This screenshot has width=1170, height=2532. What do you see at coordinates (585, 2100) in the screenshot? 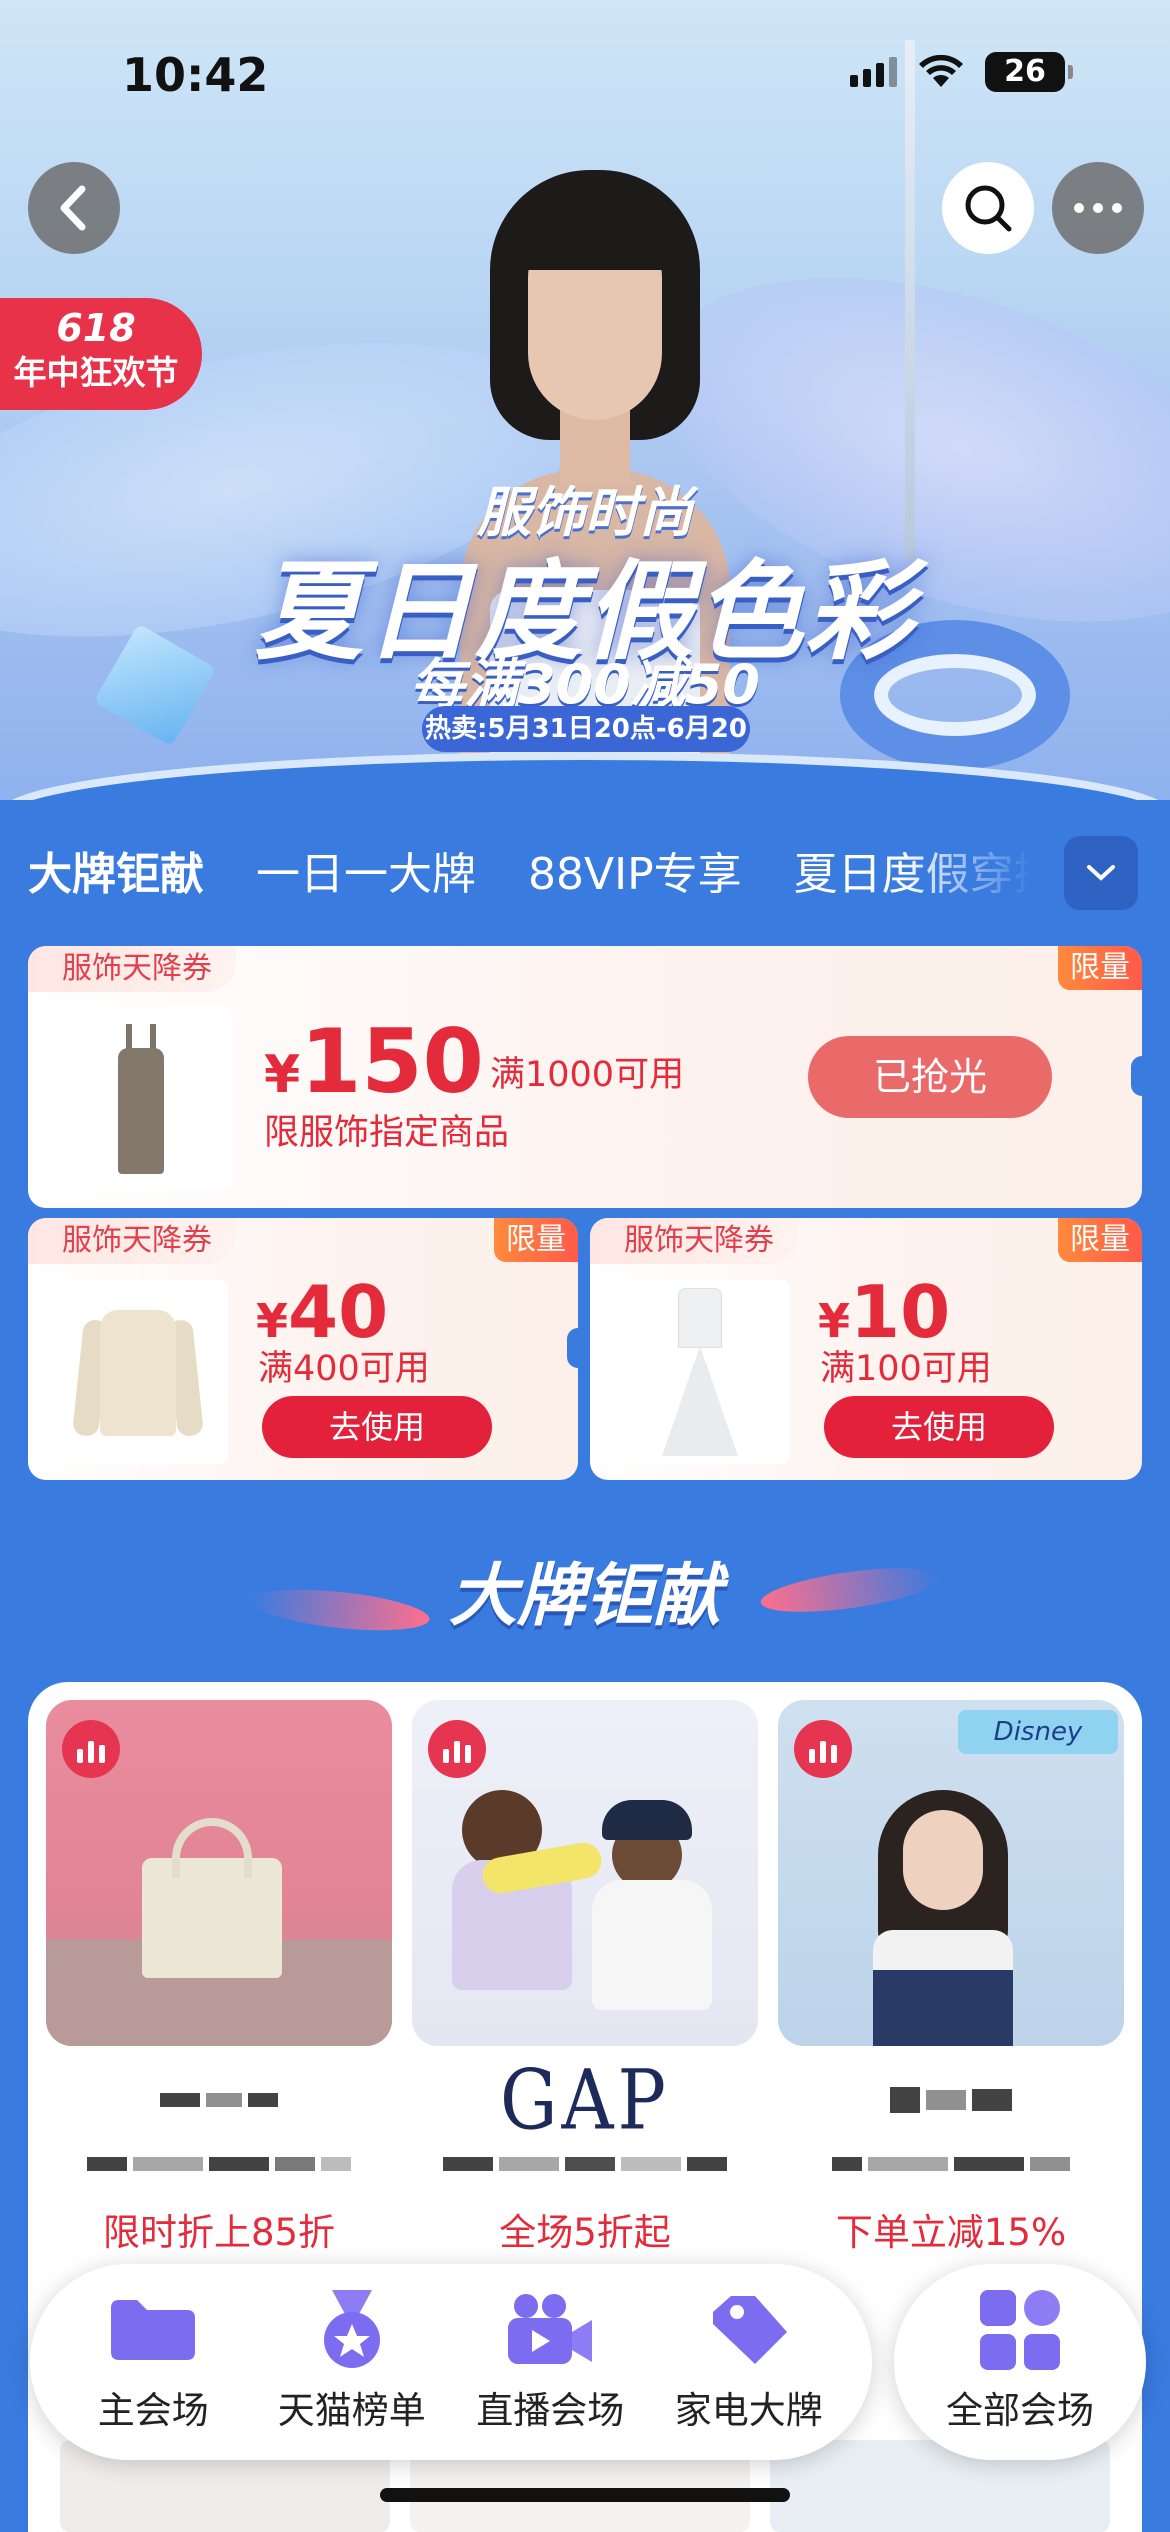
I see `brand-logo-gap: GAP` at bounding box center [585, 2100].